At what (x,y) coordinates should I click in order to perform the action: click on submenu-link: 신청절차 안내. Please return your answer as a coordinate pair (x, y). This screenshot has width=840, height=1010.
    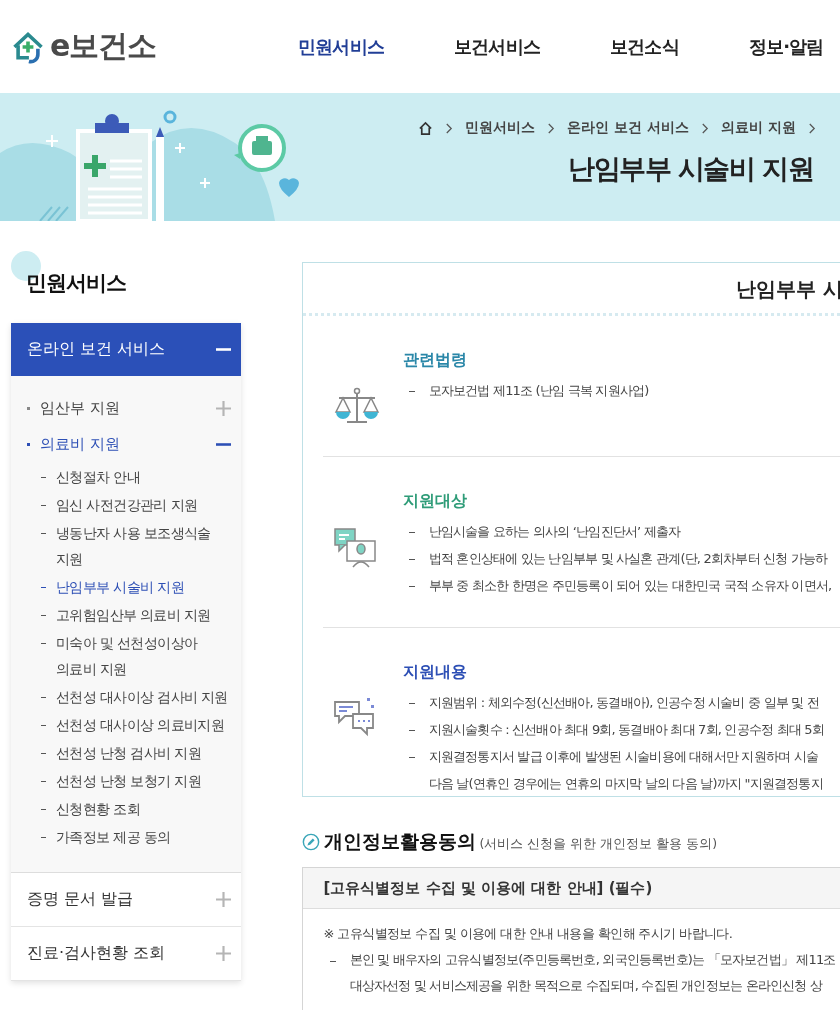
    Looking at the image, I should click on (129, 477).